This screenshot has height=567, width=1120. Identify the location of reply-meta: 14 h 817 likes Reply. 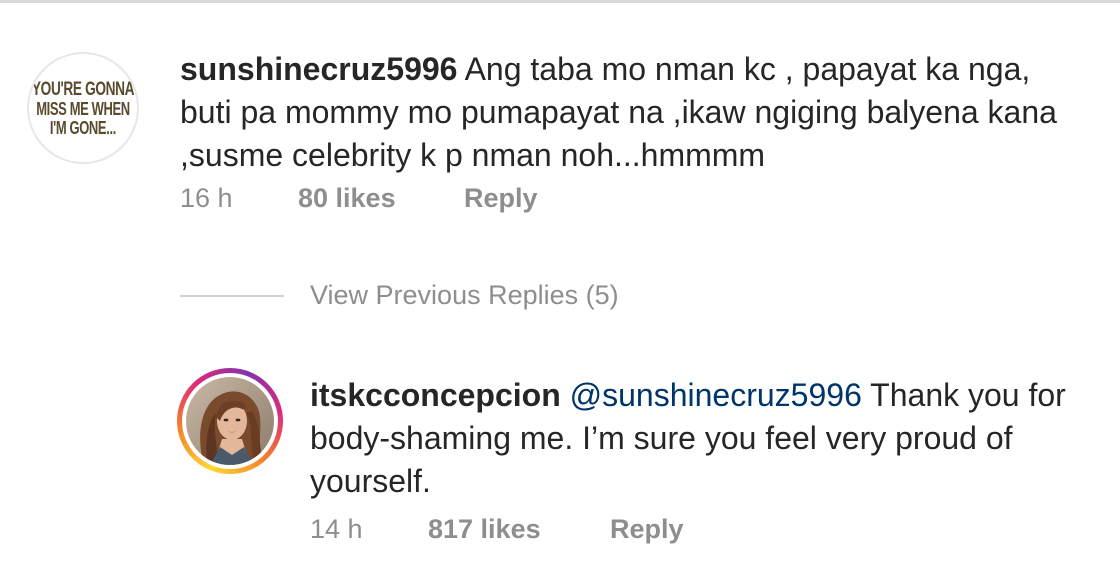
(497, 529).